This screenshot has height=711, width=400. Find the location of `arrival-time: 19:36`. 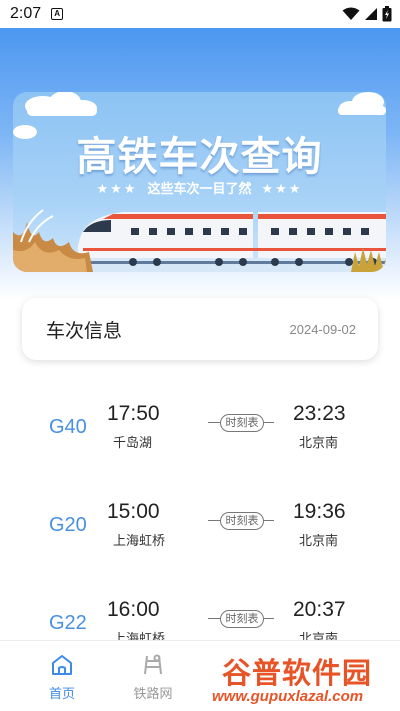

arrival-time: 19:36 is located at coordinates (319, 511).